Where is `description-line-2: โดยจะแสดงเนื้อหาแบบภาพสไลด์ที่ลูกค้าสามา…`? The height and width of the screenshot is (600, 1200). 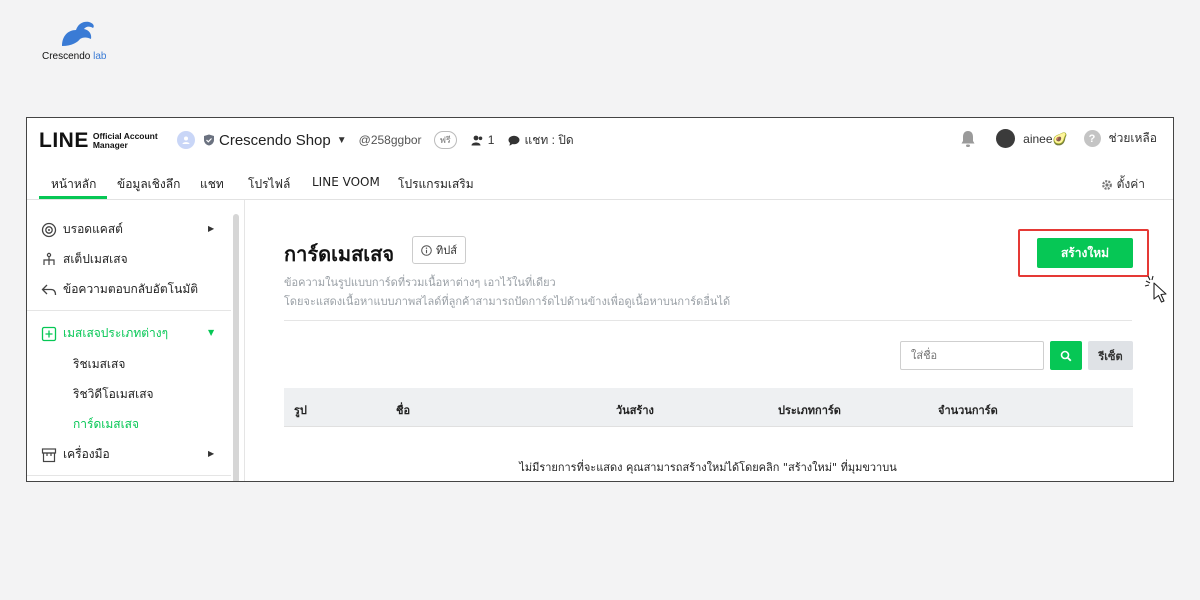 description-line-2: โดยจะแสดงเนื้อหาแบบภาพสไลด์ที่ลูกค้าสามา… is located at coordinates (507, 301).